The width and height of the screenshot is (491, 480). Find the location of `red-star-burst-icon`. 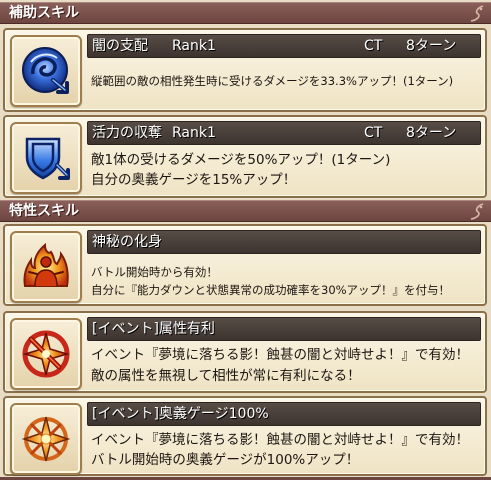

red-star-burst-icon is located at coordinates (46, 354).